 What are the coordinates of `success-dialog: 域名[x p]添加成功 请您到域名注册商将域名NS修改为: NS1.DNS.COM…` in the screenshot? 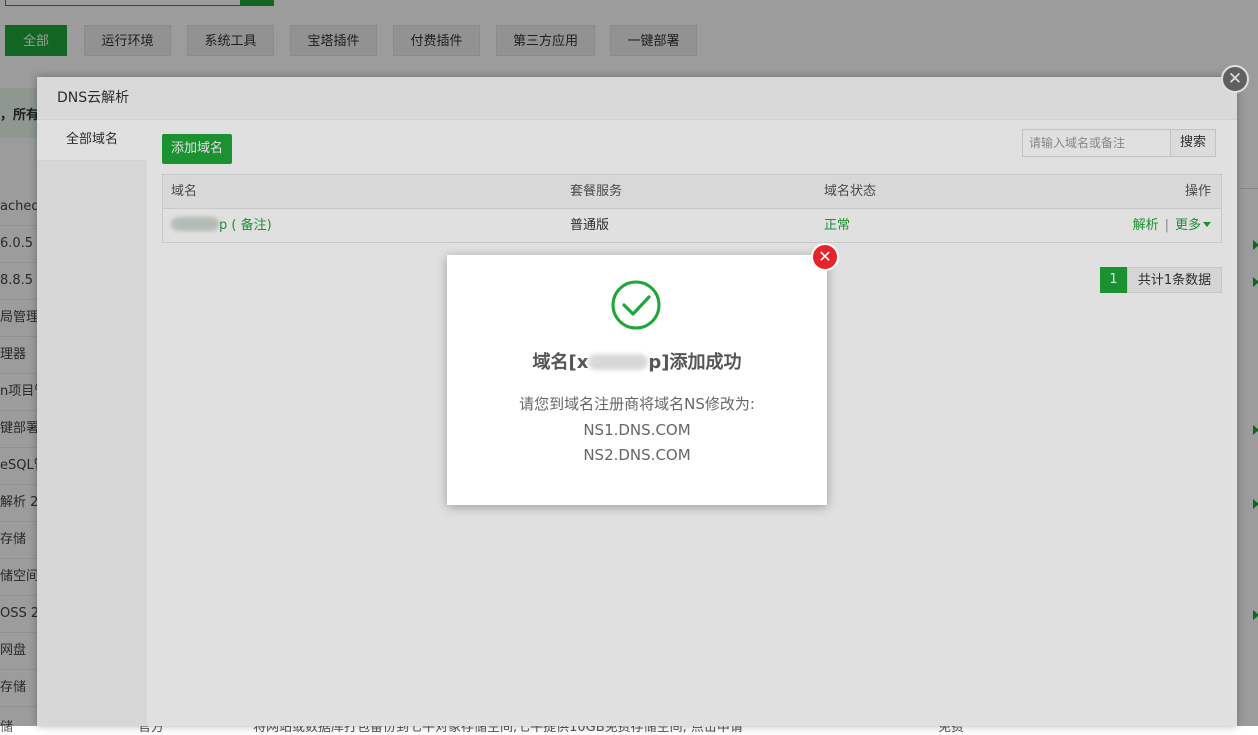 It's located at (637, 380).